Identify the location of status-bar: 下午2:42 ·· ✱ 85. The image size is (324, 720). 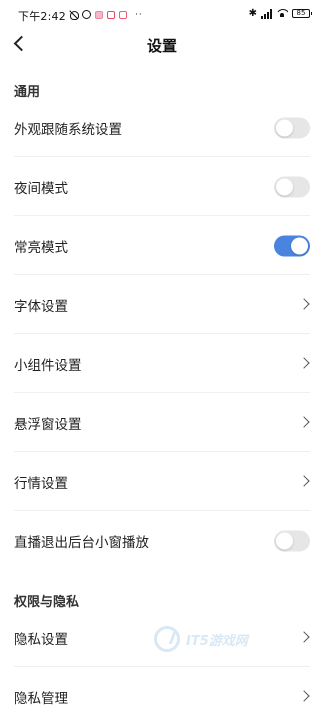
(162, 14).